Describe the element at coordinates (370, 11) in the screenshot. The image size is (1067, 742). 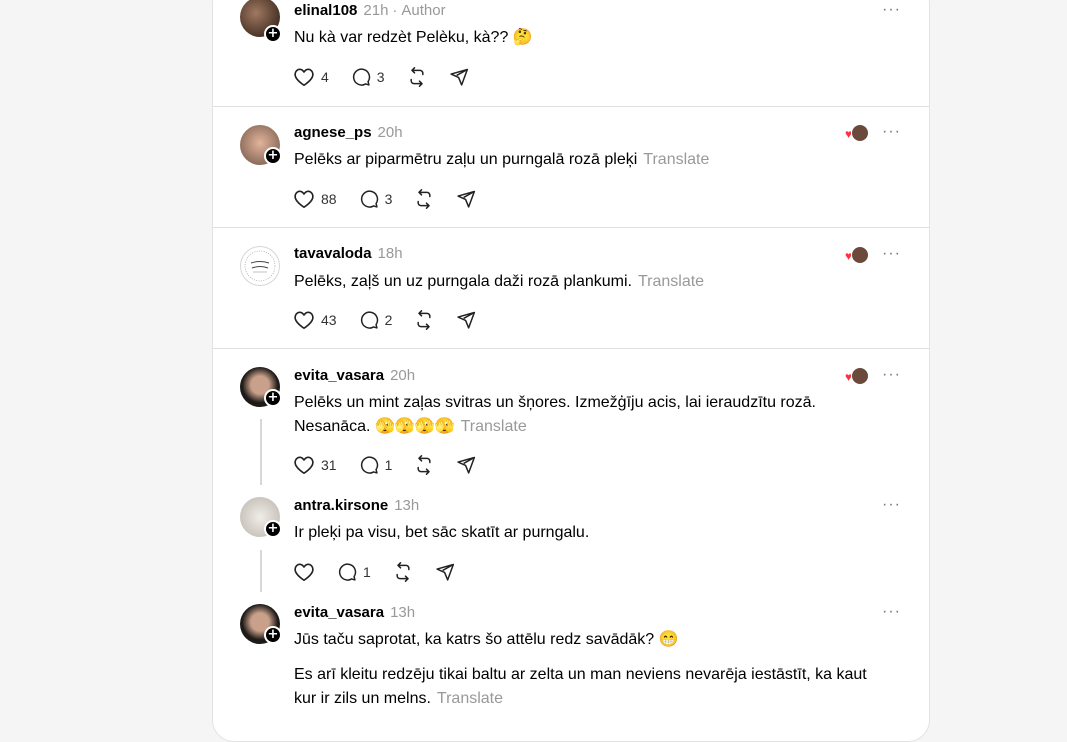
I see `post-meta: elinal108 21h · Author` at that location.